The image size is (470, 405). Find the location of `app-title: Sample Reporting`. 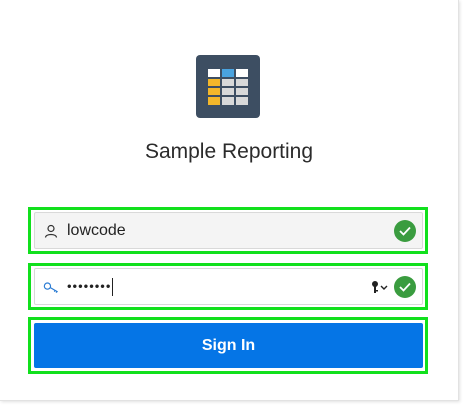

app-title: Sample Reporting is located at coordinates (229, 151).